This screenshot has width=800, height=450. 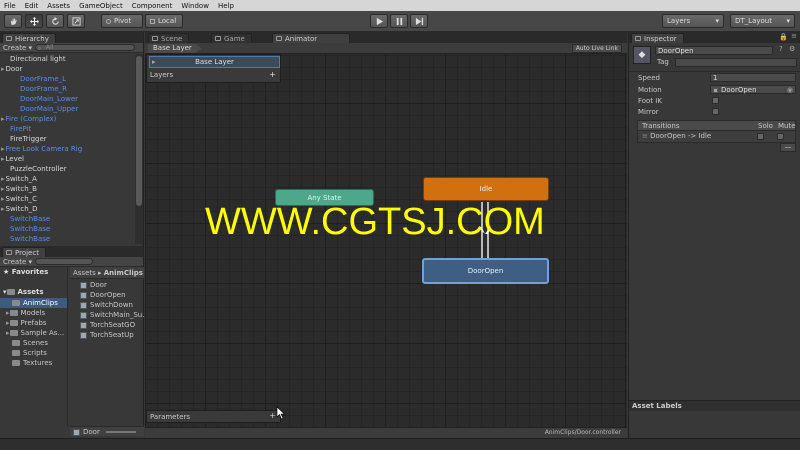 What do you see at coordinates (399, 21) in the screenshot?
I see `pause-button` at bounding box center [399, 21].